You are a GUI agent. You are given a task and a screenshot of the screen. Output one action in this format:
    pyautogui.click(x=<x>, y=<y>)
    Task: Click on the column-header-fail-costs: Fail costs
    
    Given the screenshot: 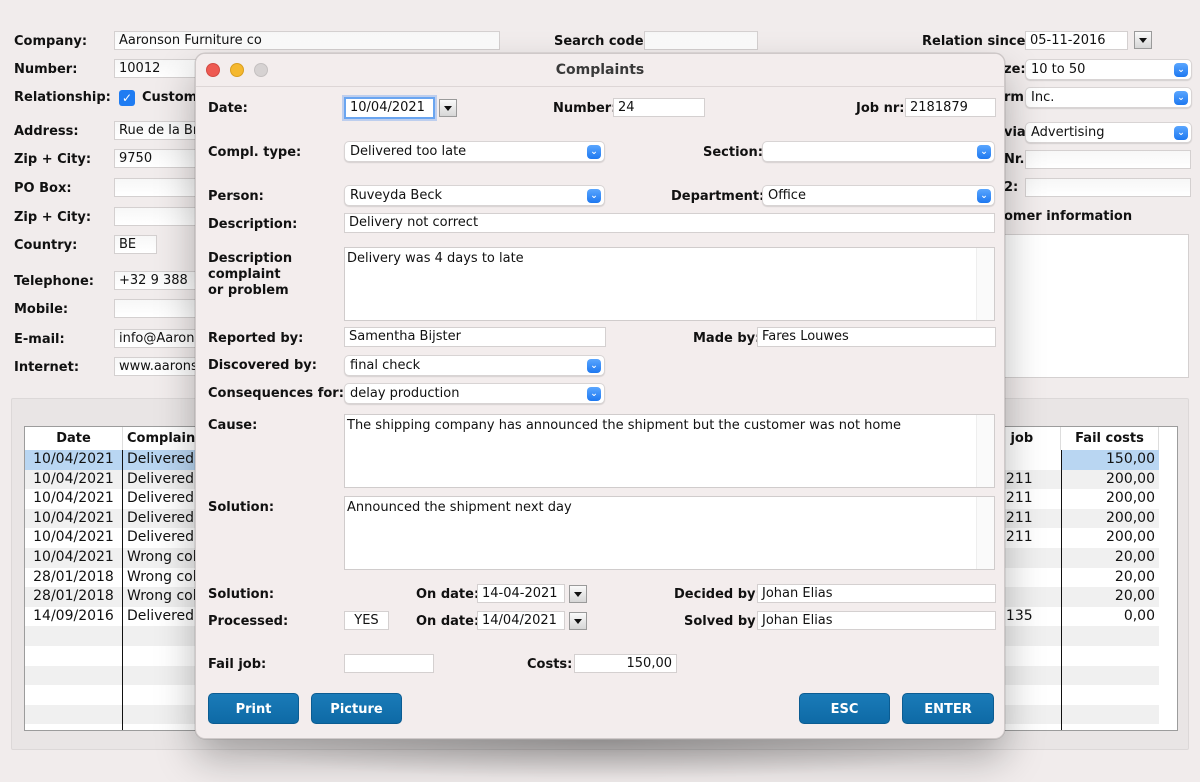 What is the action you would take?
    pyautogui.click(x=1110, y=438)
    